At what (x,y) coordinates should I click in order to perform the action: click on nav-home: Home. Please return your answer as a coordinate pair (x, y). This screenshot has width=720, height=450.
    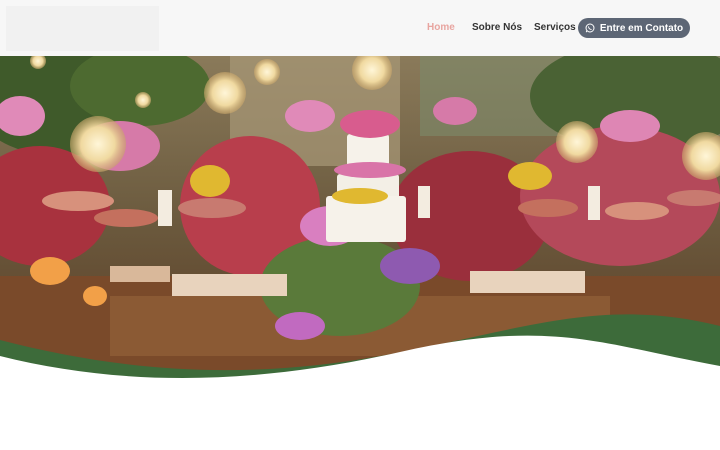
    Looking at the image, I should click on (441, 27).